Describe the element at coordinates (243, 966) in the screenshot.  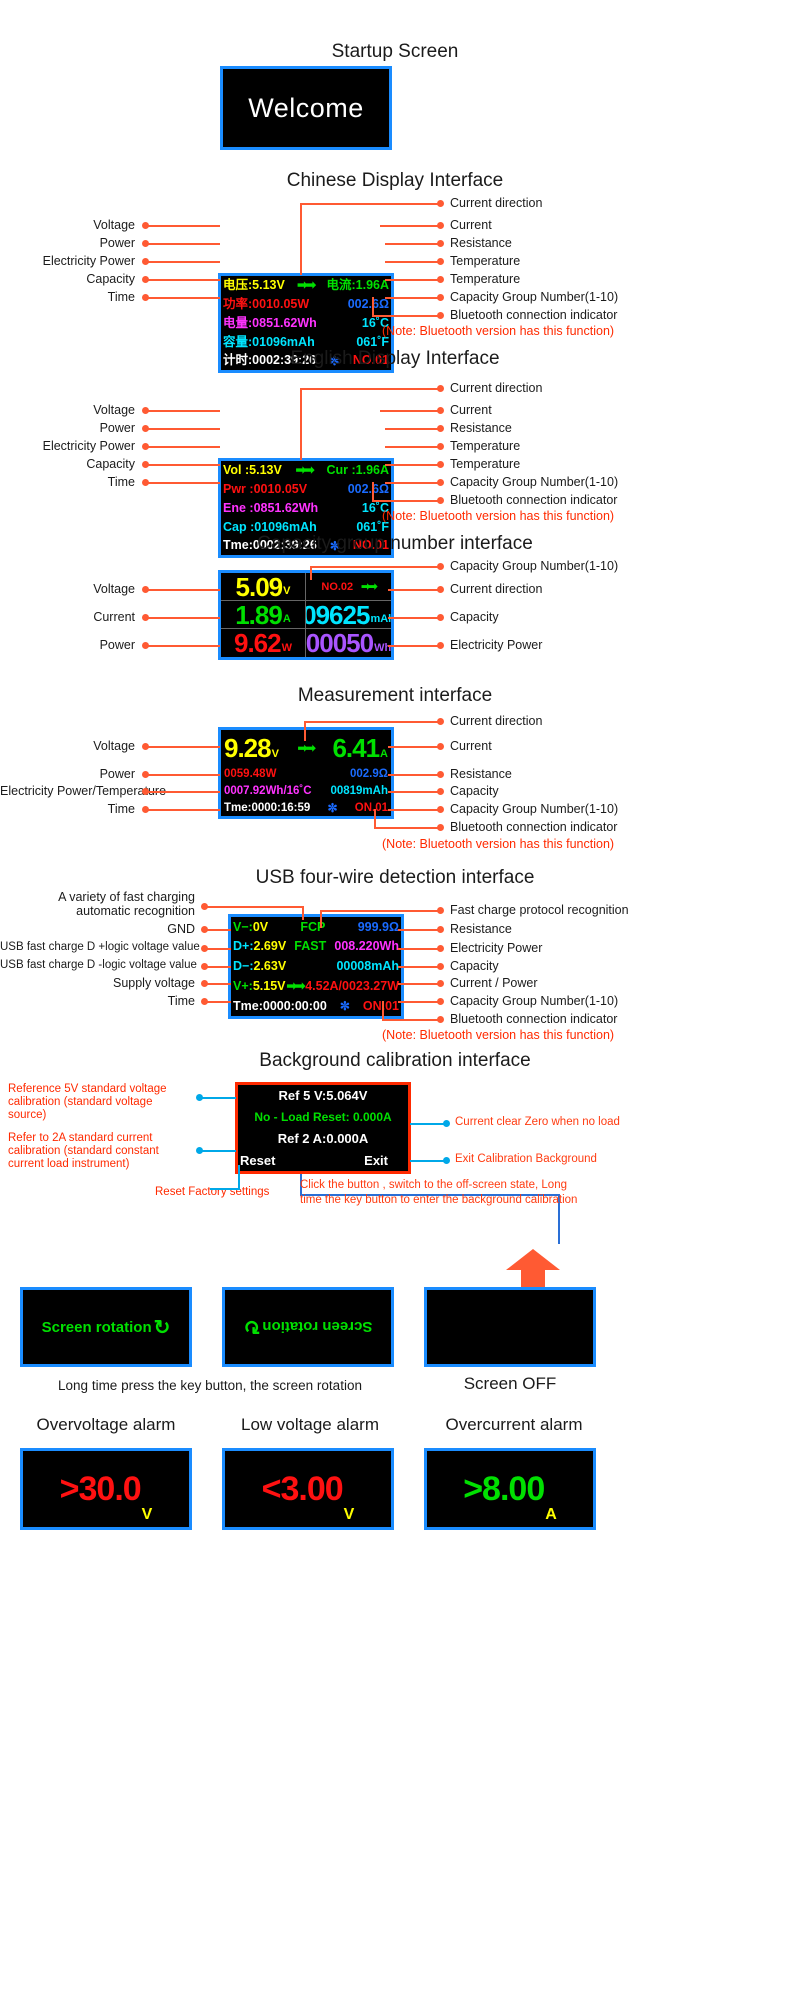
I see `row-key: D−:` at that location.